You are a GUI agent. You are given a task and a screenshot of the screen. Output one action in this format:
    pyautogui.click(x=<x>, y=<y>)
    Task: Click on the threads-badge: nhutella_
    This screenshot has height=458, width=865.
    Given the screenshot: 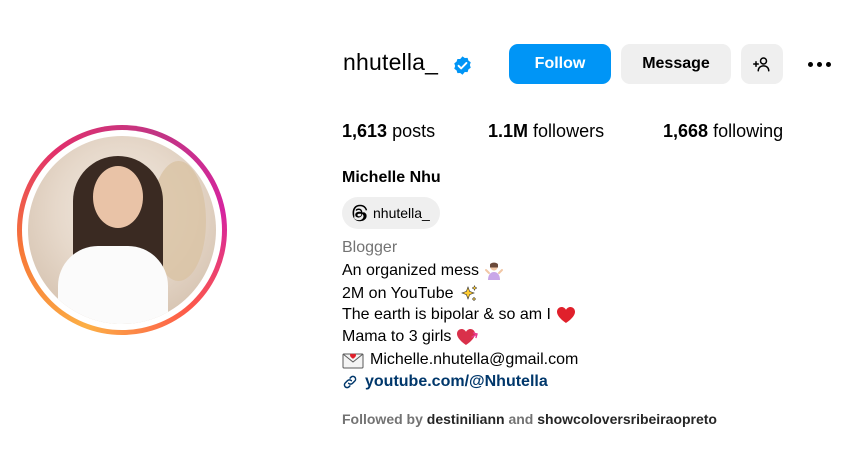 What is the action you would take?
    pyautogui.click(x=391, y=213)
    